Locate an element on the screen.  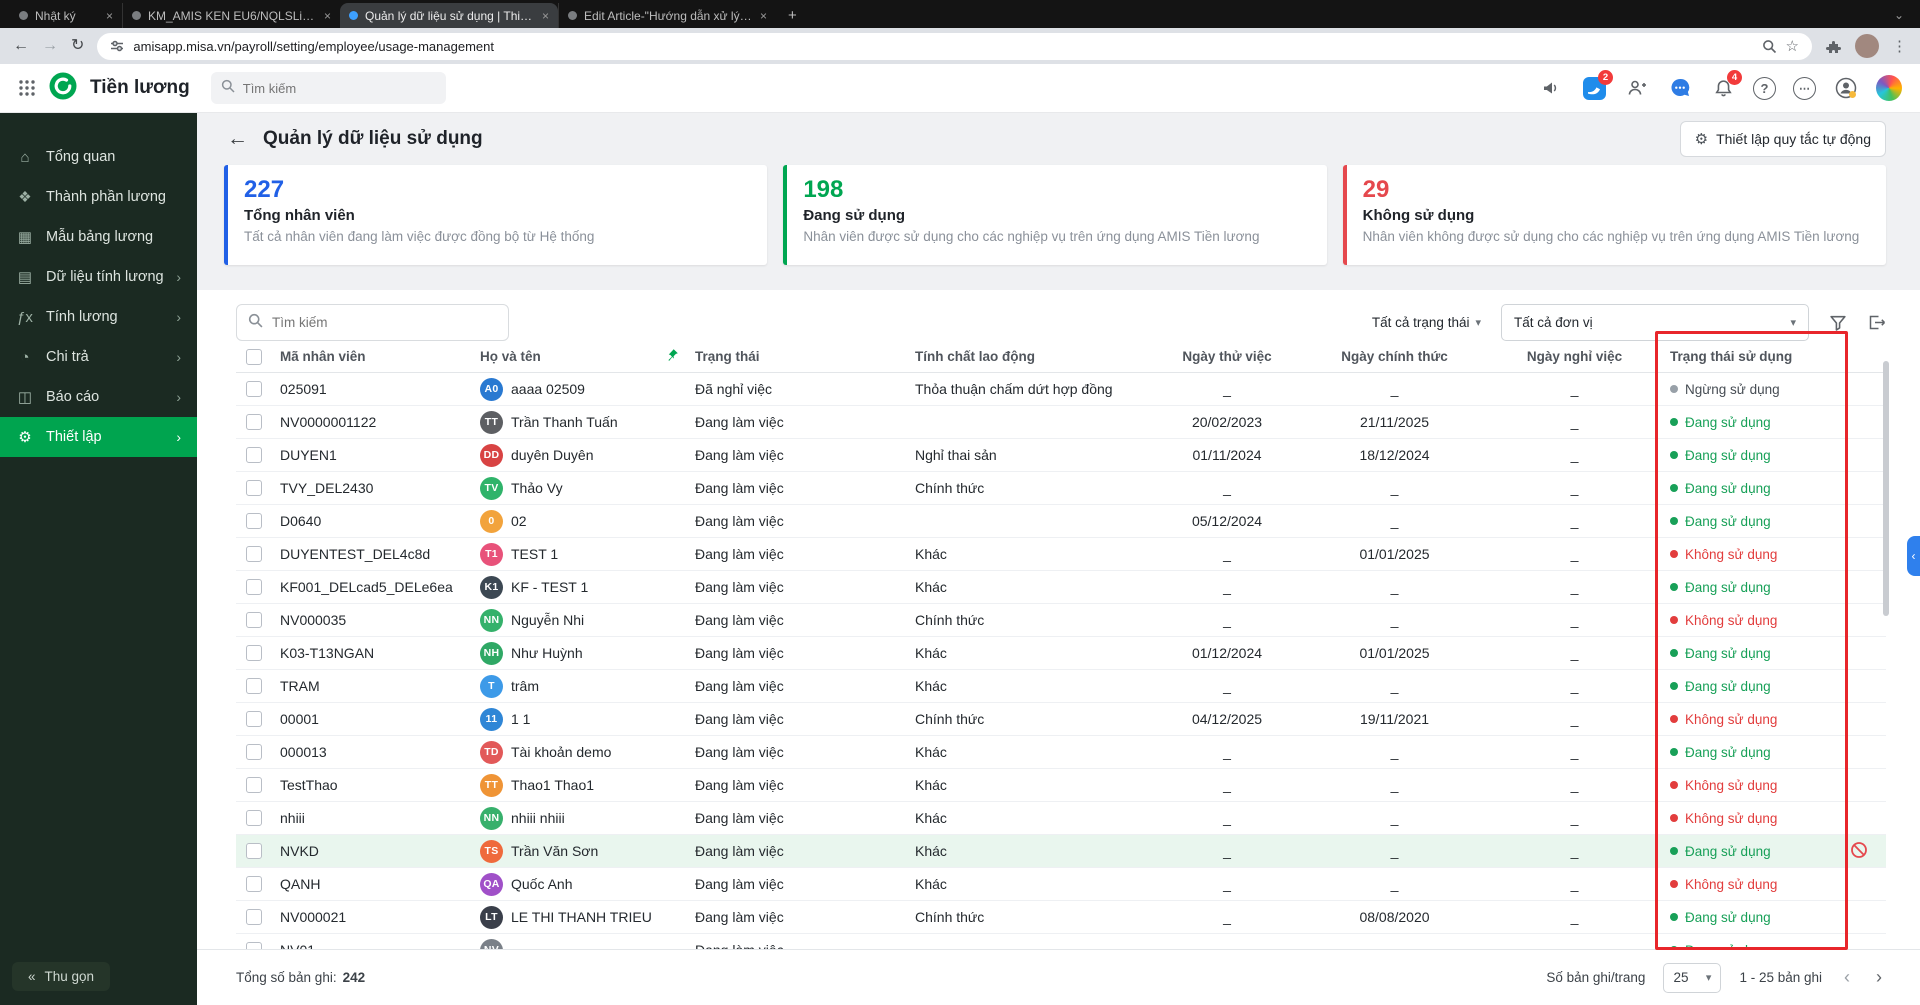
chat-icon is located at coordinates (1680, 88).